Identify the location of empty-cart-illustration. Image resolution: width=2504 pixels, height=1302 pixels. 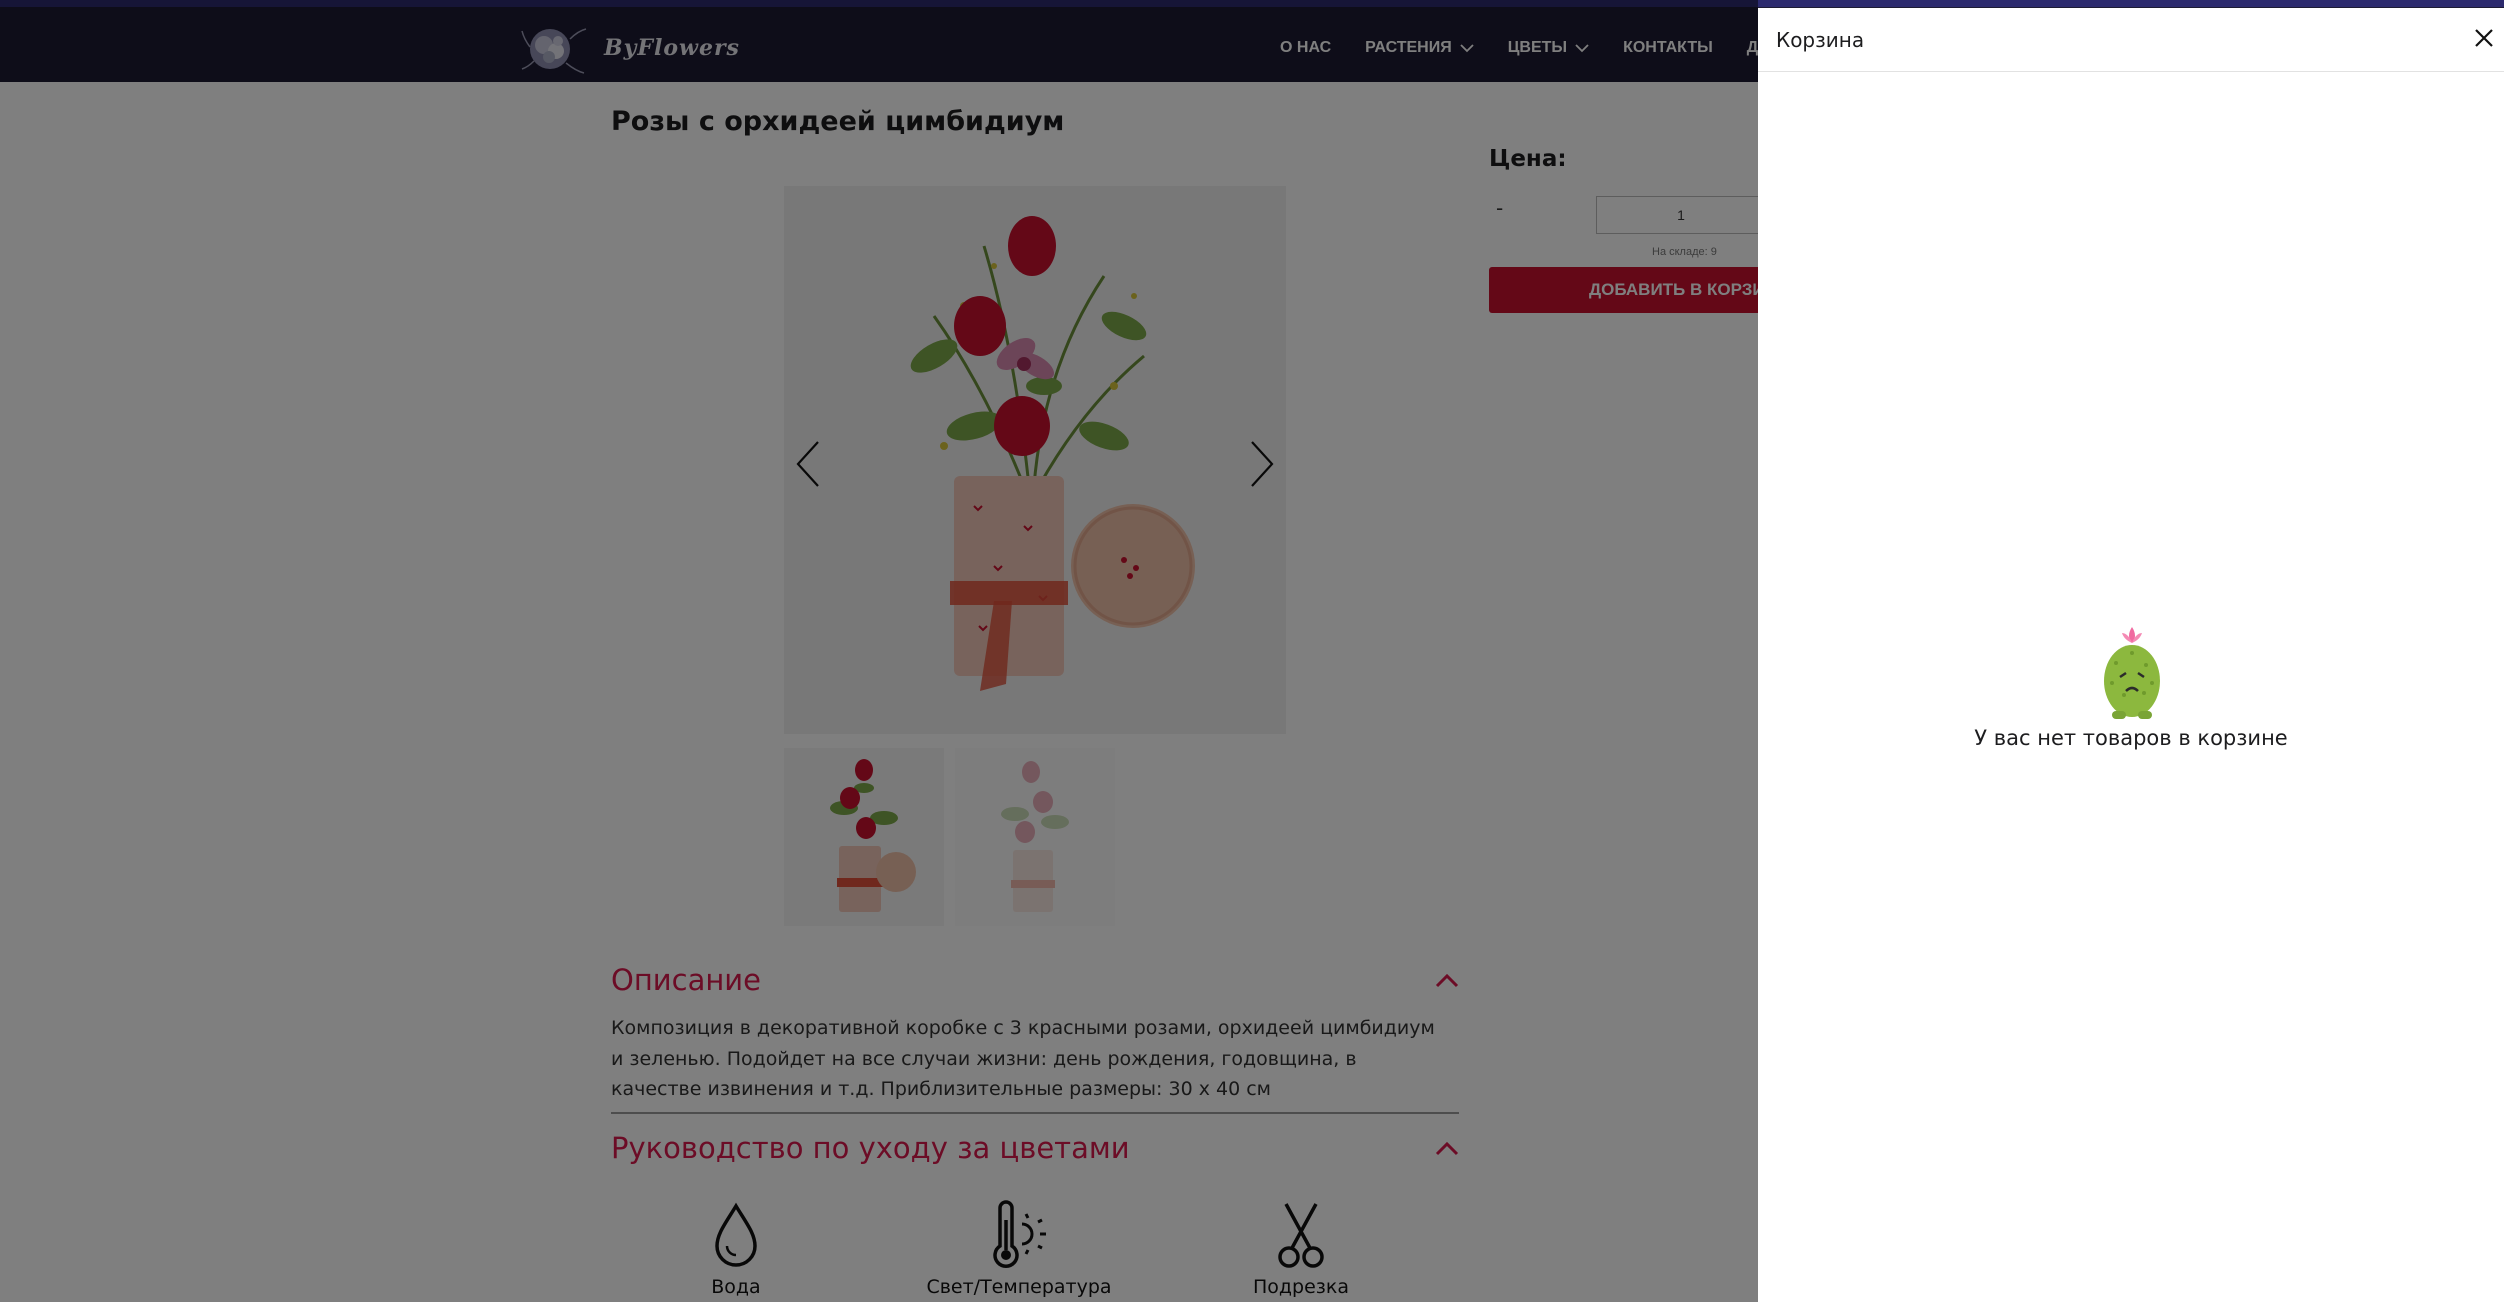
(2132, 674).